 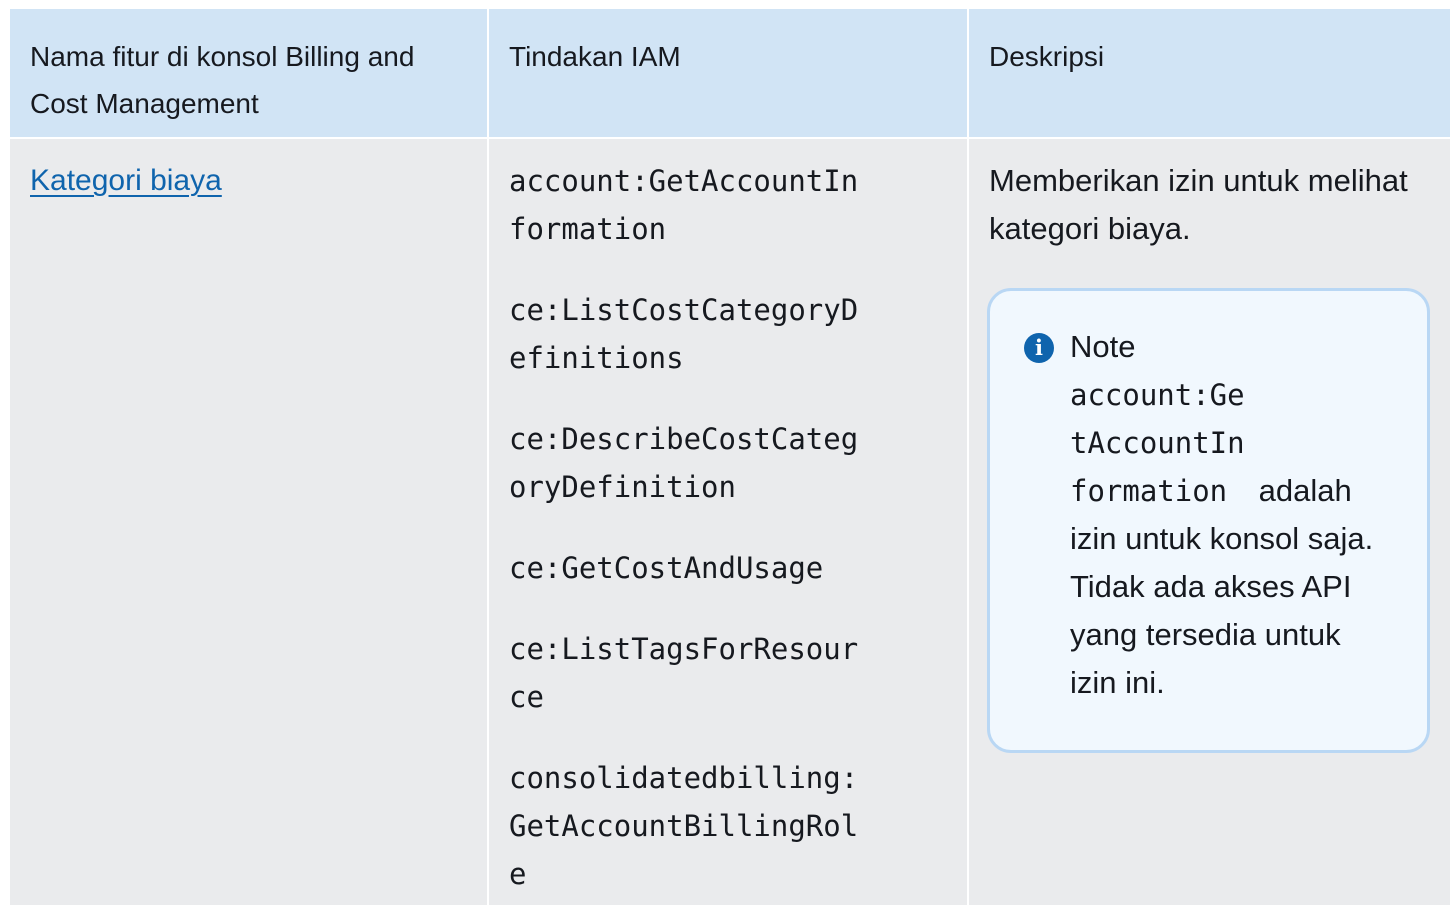 I want to click on action-item: account:GetAccountInformation, so click(x=684, y=205).